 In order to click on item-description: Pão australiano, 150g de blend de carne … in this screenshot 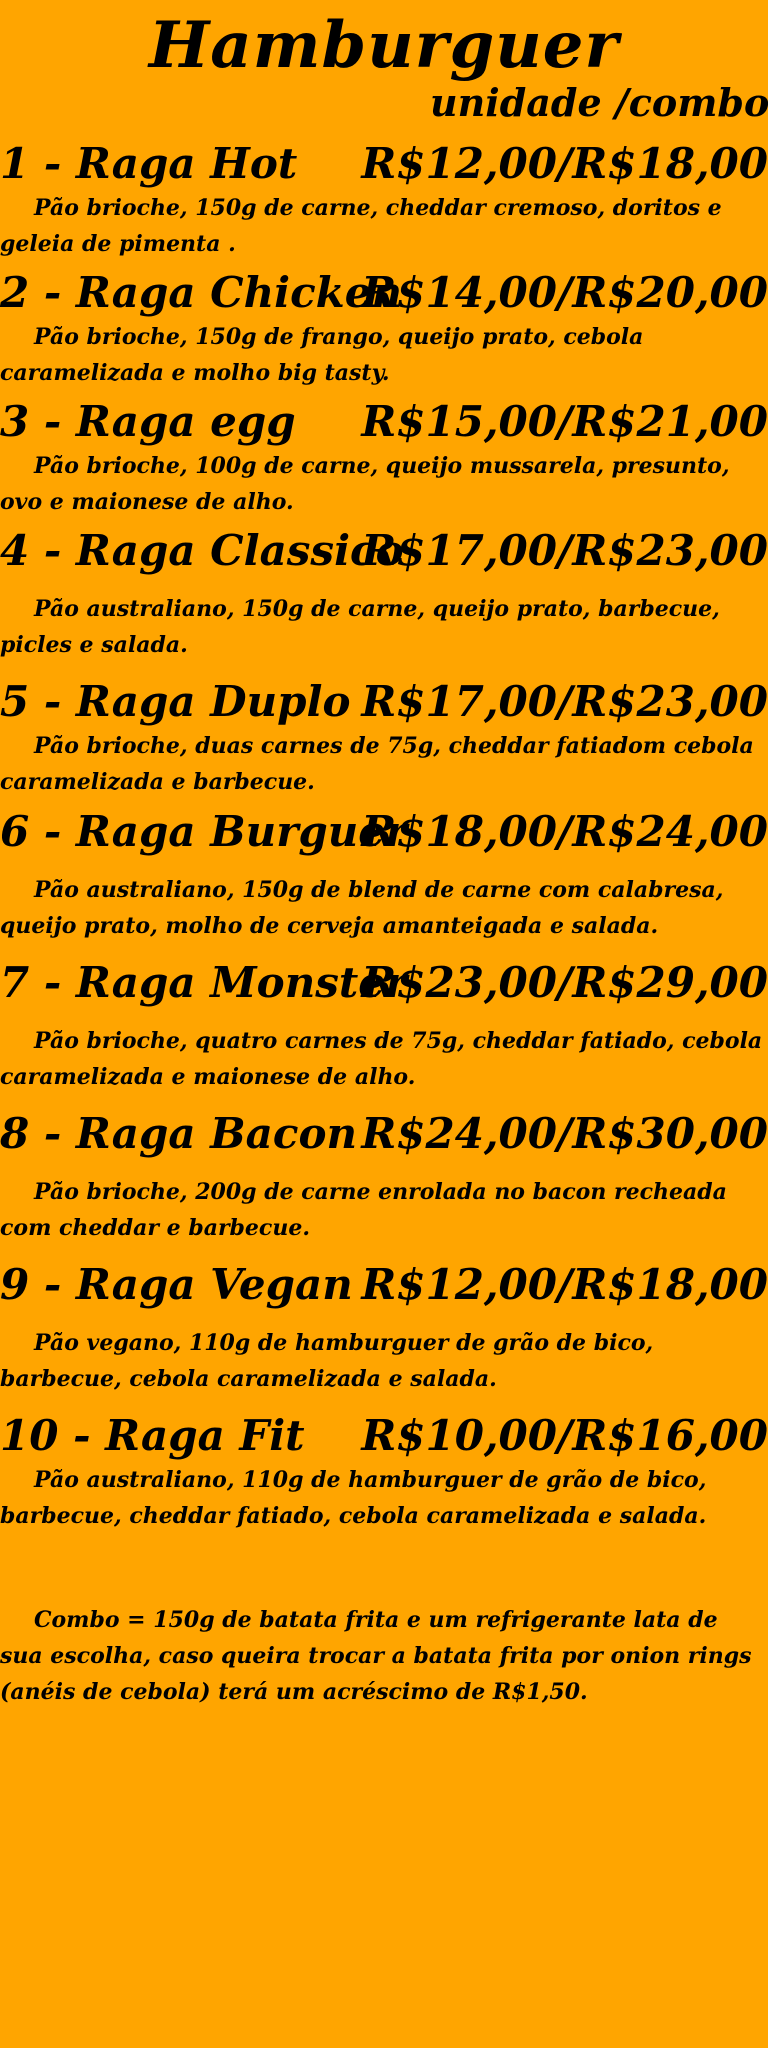, I will do `click(362, 908)`.